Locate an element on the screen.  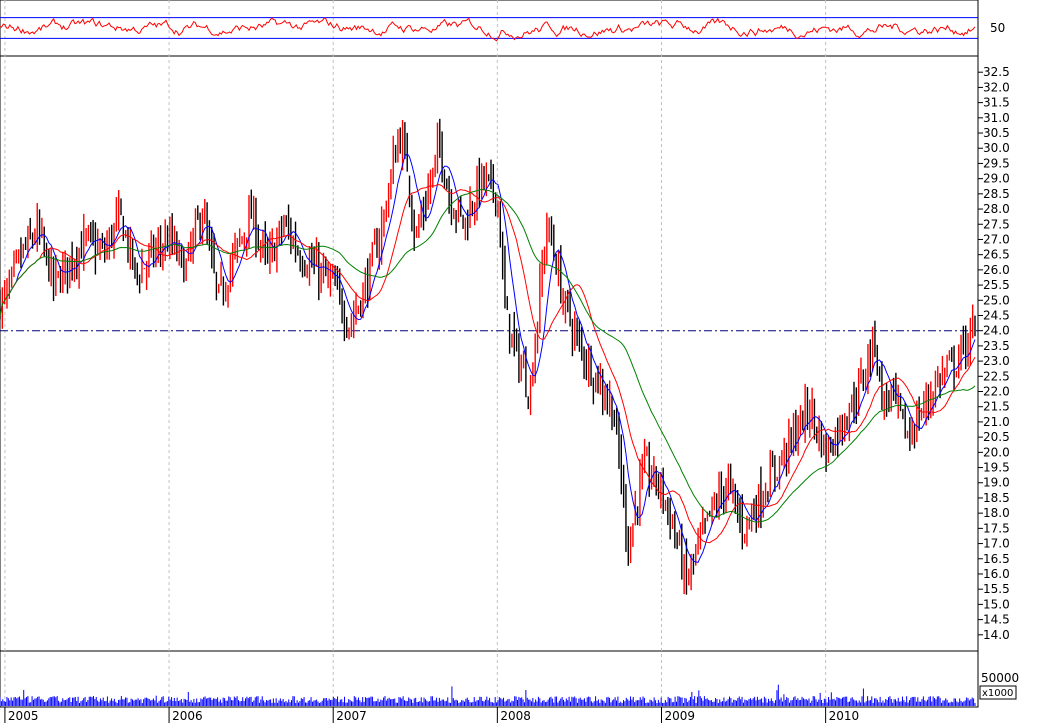
oscillator-line is located at coordinates (488, 29).